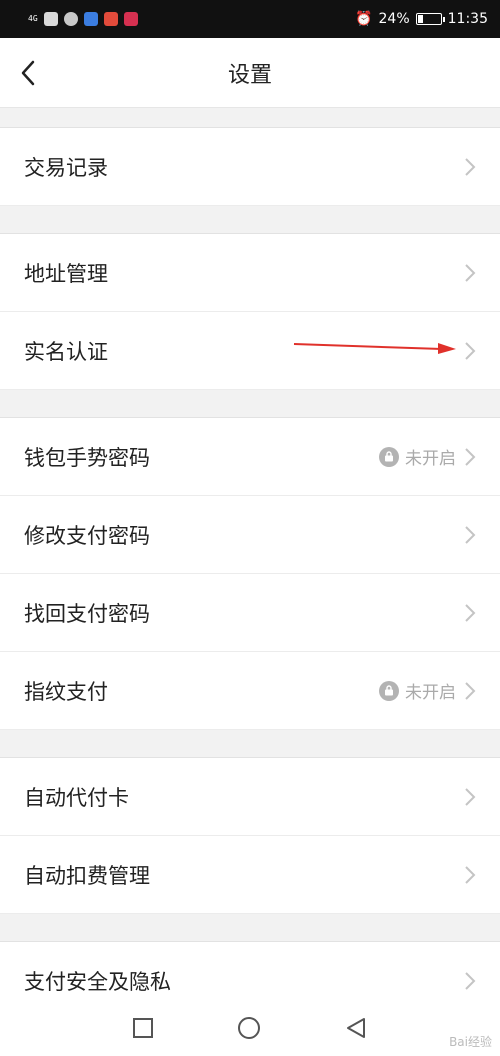 This screenshot has height=1056, width=500. I want to click on chevron-left-icon, so click(28, 73).